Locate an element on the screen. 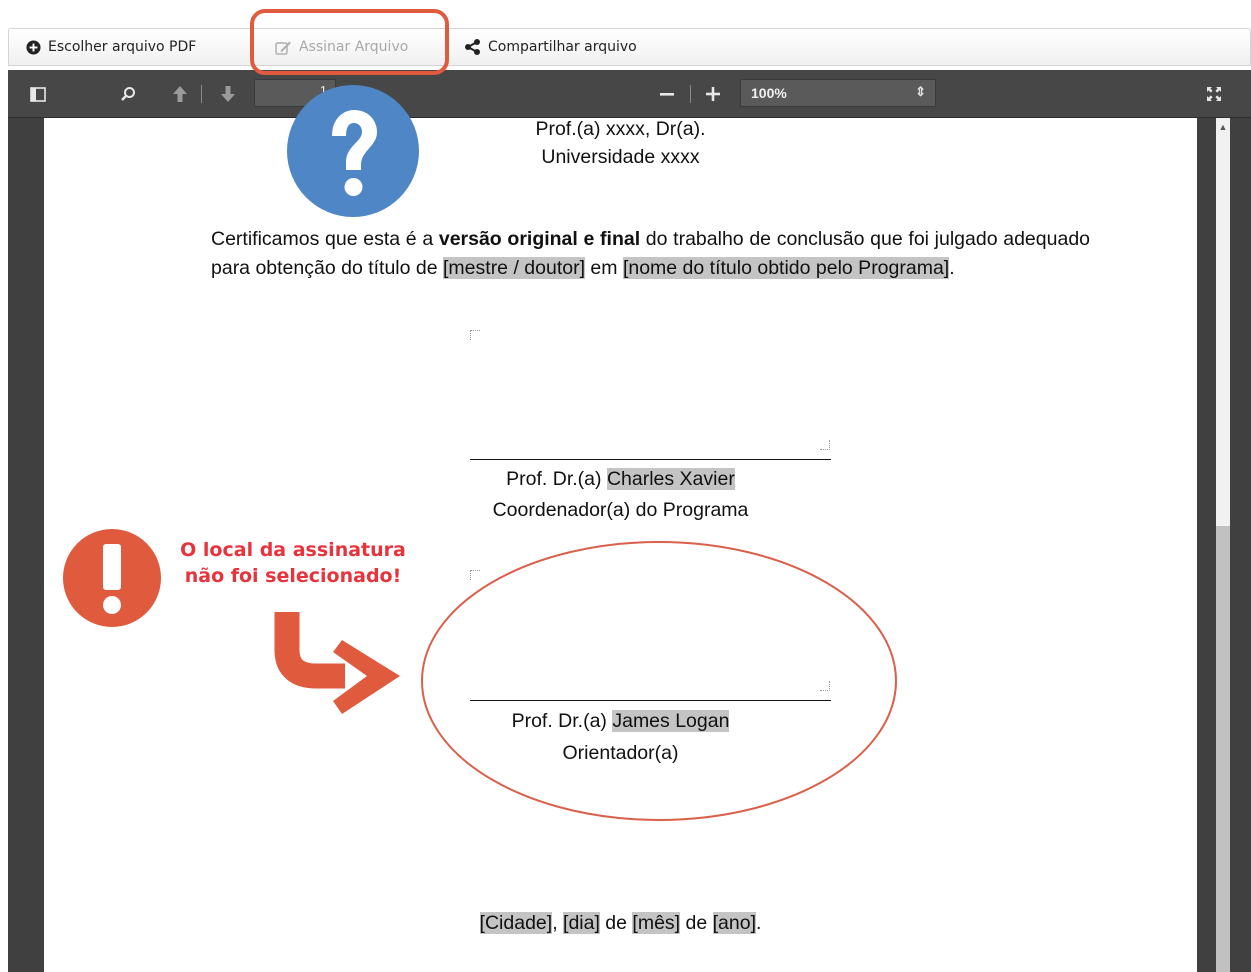 The width and height of the screenshot is (1251, 972). date-line: [Cidade], [dia] de [mês] de [ano]. is located at coordinates (620, 923).